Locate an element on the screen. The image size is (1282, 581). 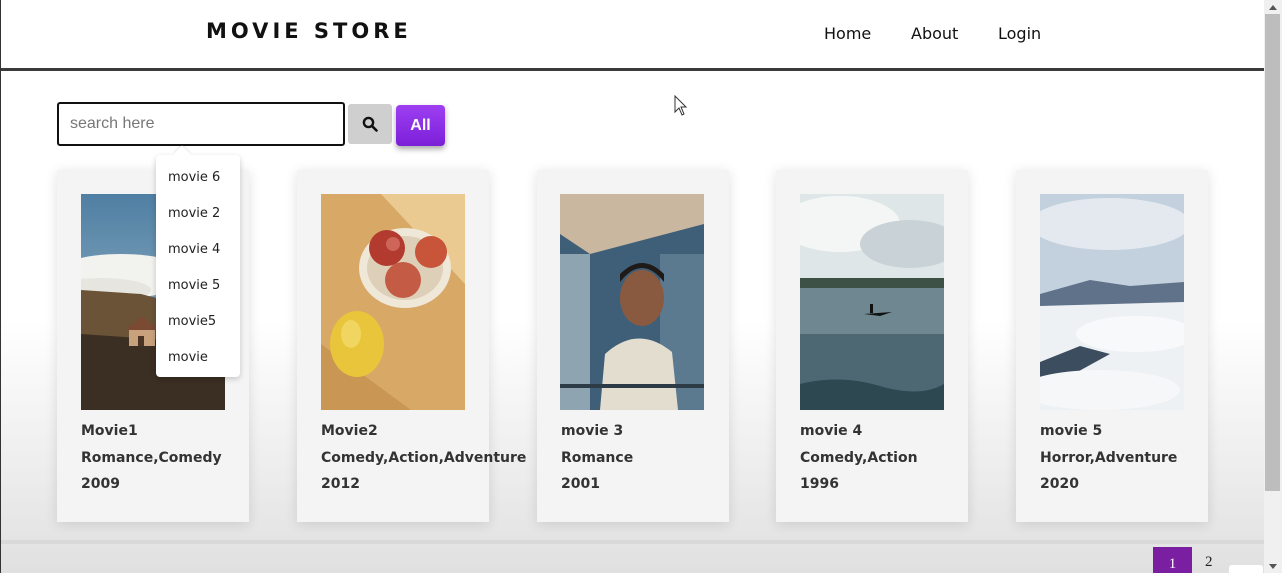
scroll-down-arrow-icon is located at coordinates (1273, 565).